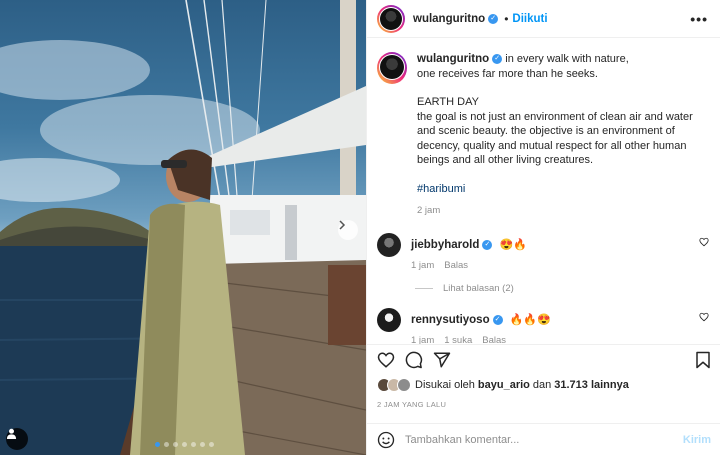 Image resolution: width=720 pixels, height=455 pixels. What do you see at coordinates (535, 439) in the screenshot?
I see `comment-input` at bounding box center [535, 439].